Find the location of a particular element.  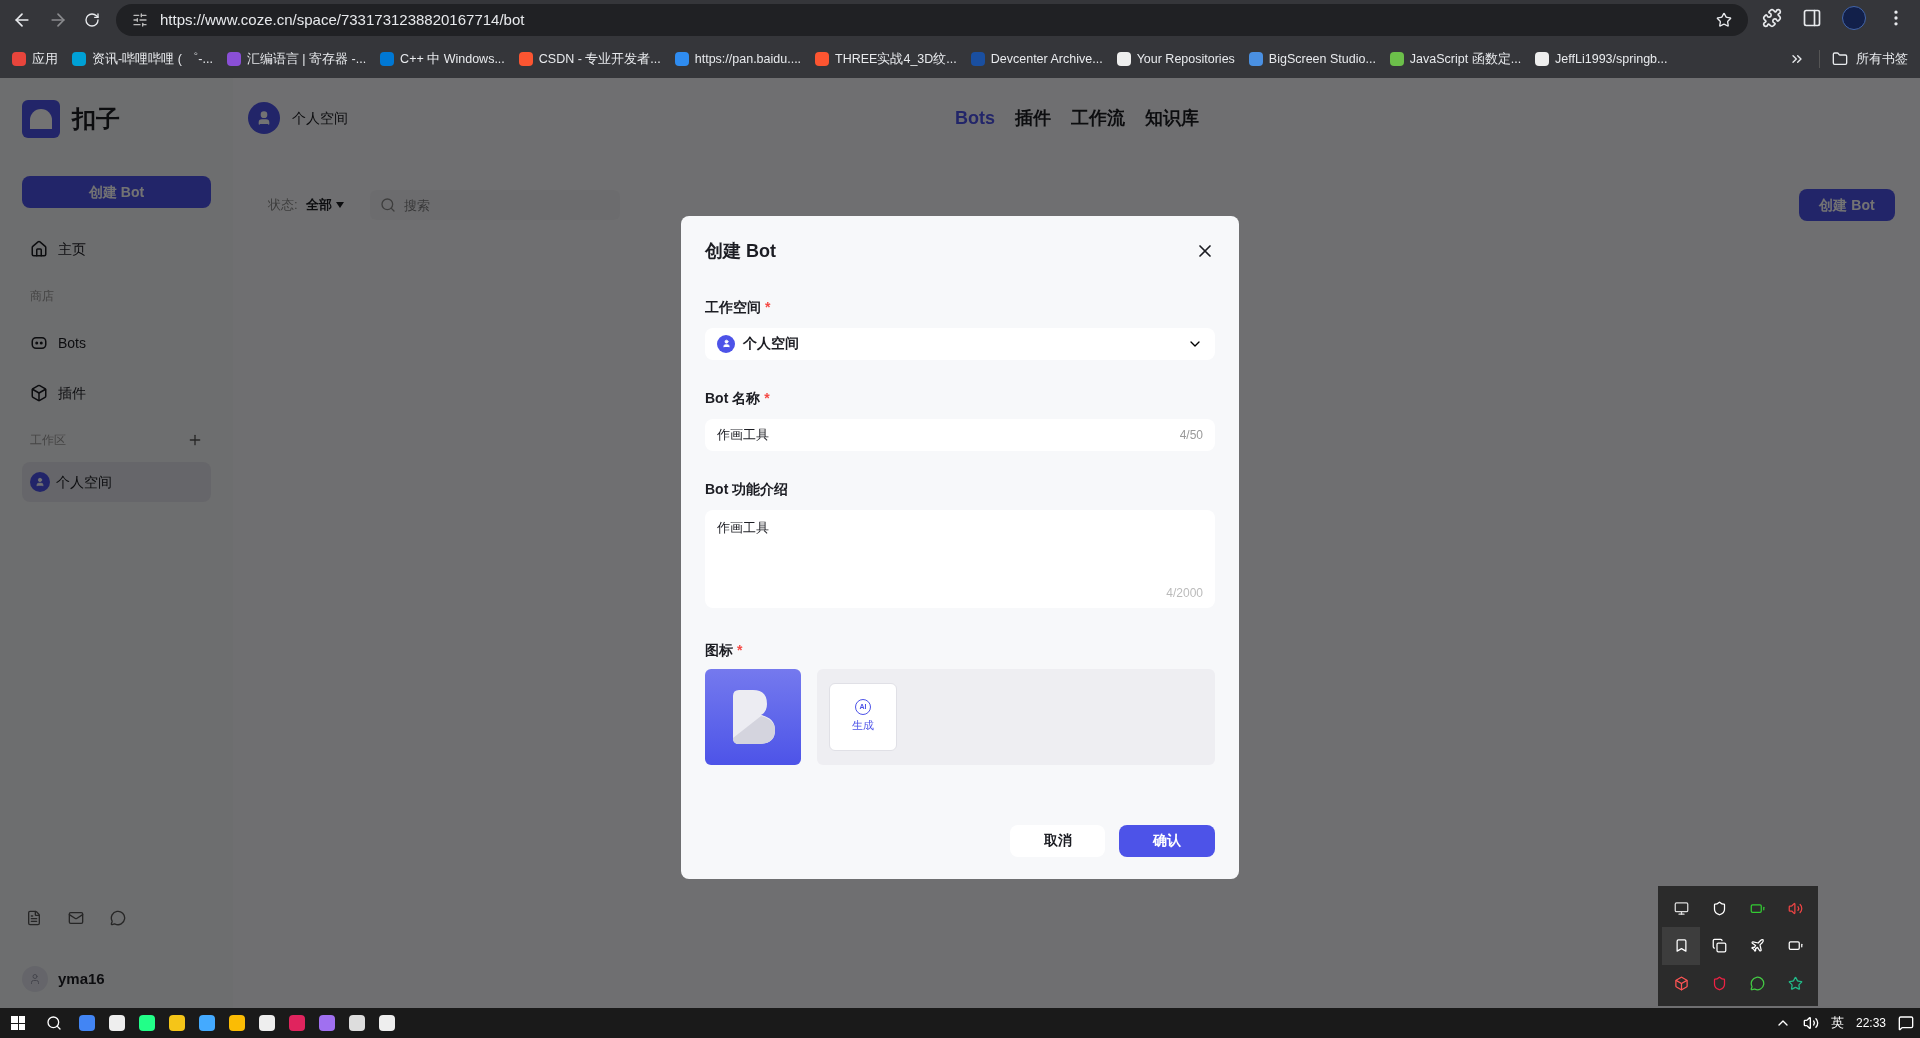

select-value: 个人空间 is located at coordinates (771, 343).